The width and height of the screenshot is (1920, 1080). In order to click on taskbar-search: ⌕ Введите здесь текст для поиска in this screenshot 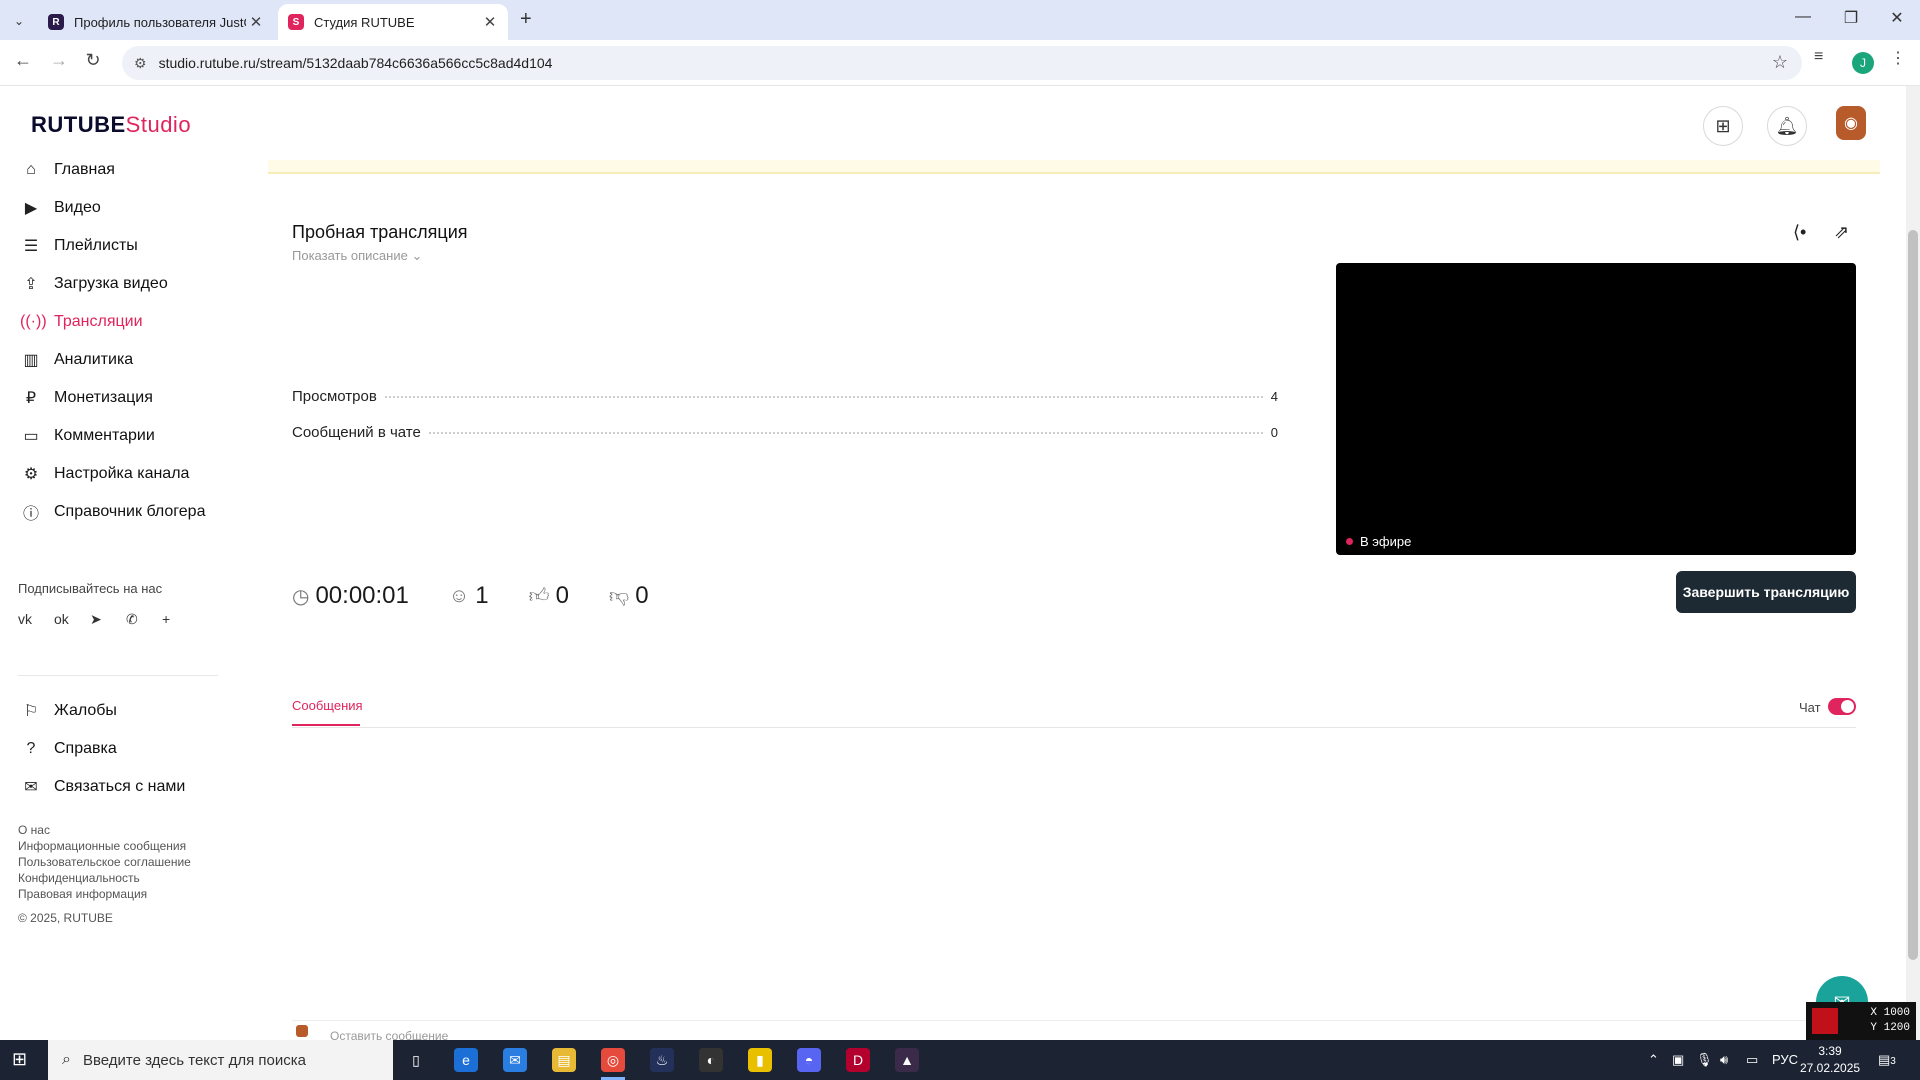, I will do `click(220, 1060)`.